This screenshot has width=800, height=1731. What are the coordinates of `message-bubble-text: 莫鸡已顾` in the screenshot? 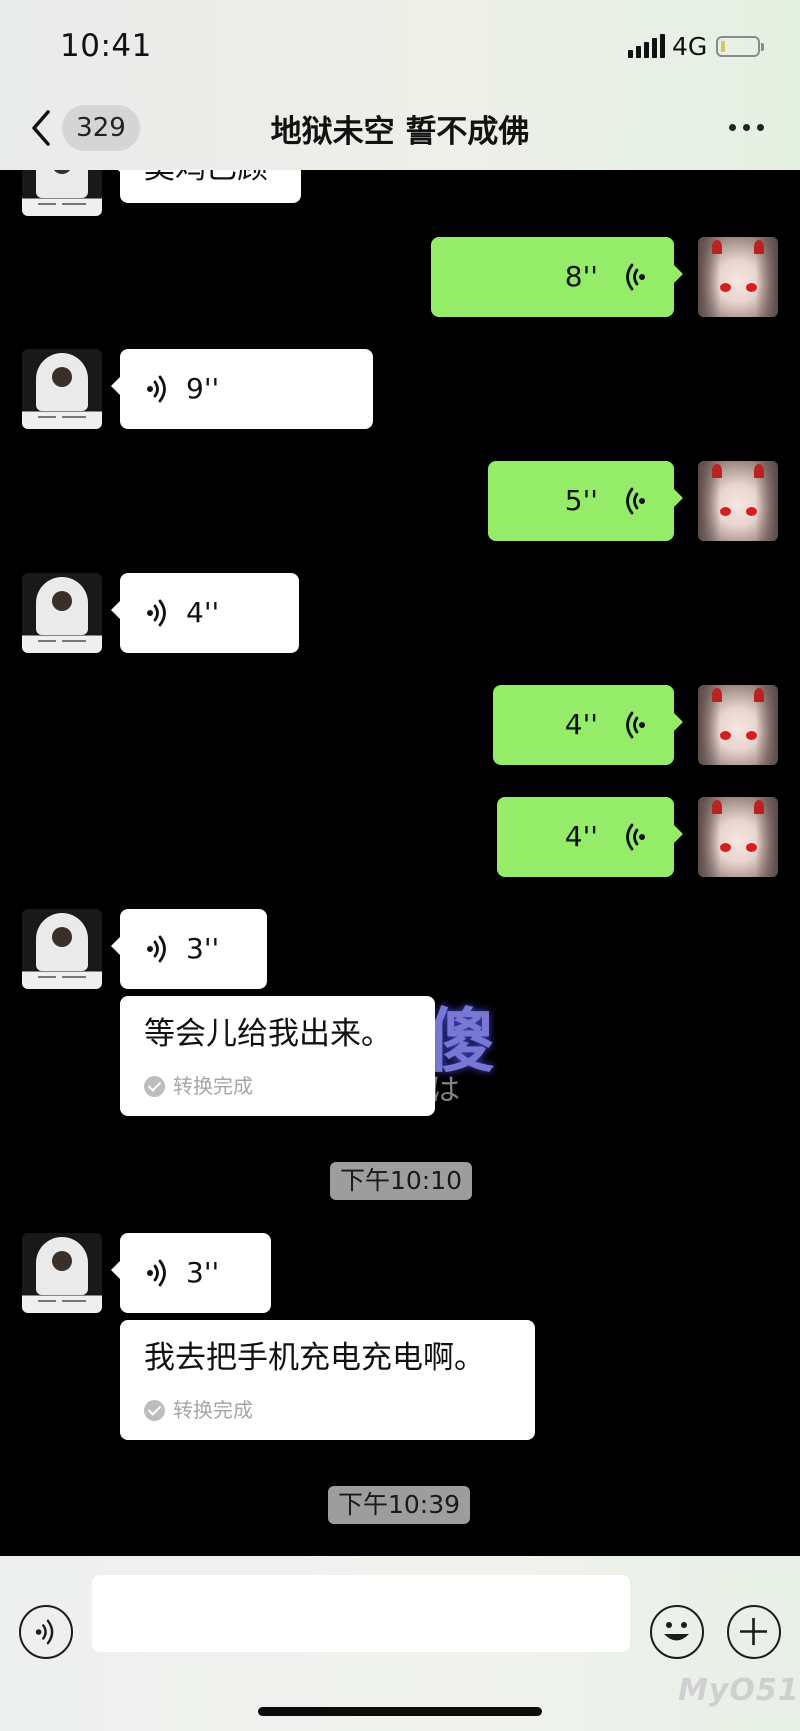 It's located at (206, 186).